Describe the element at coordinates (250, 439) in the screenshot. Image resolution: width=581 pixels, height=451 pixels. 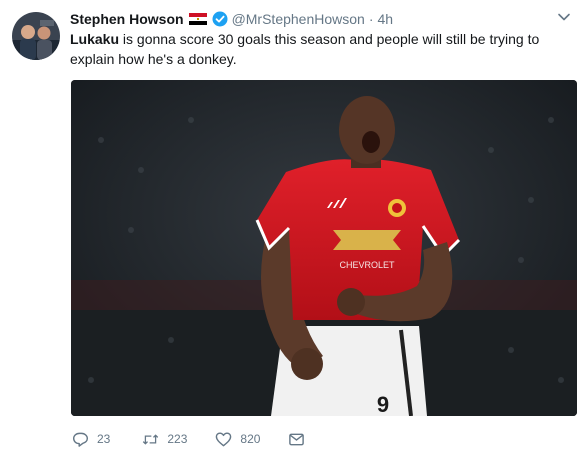
I see `like-count: 820` at that location.